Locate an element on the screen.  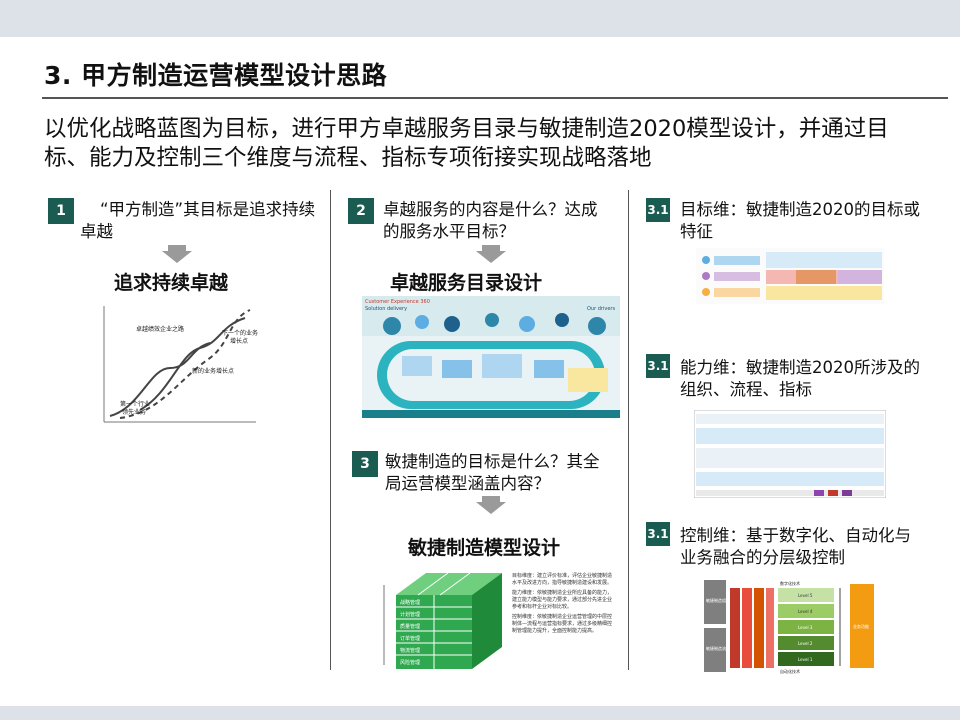
goal-dimension-text: 目标维：敏捷制造2020的目标或特征 is located at coordinates (800, 220).